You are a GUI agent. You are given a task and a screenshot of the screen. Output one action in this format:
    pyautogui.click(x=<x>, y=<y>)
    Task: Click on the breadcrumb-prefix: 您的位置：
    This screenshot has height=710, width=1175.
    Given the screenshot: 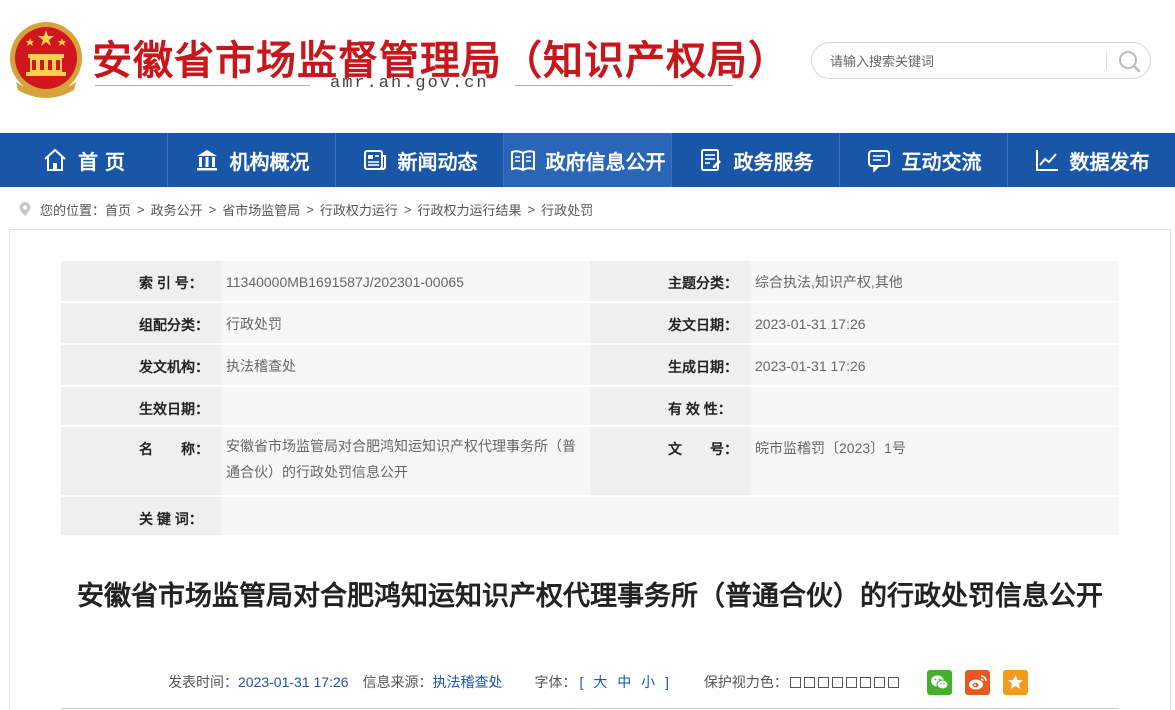 What is the action you would take?
    pyautogui.click(x=73, y=210)
    